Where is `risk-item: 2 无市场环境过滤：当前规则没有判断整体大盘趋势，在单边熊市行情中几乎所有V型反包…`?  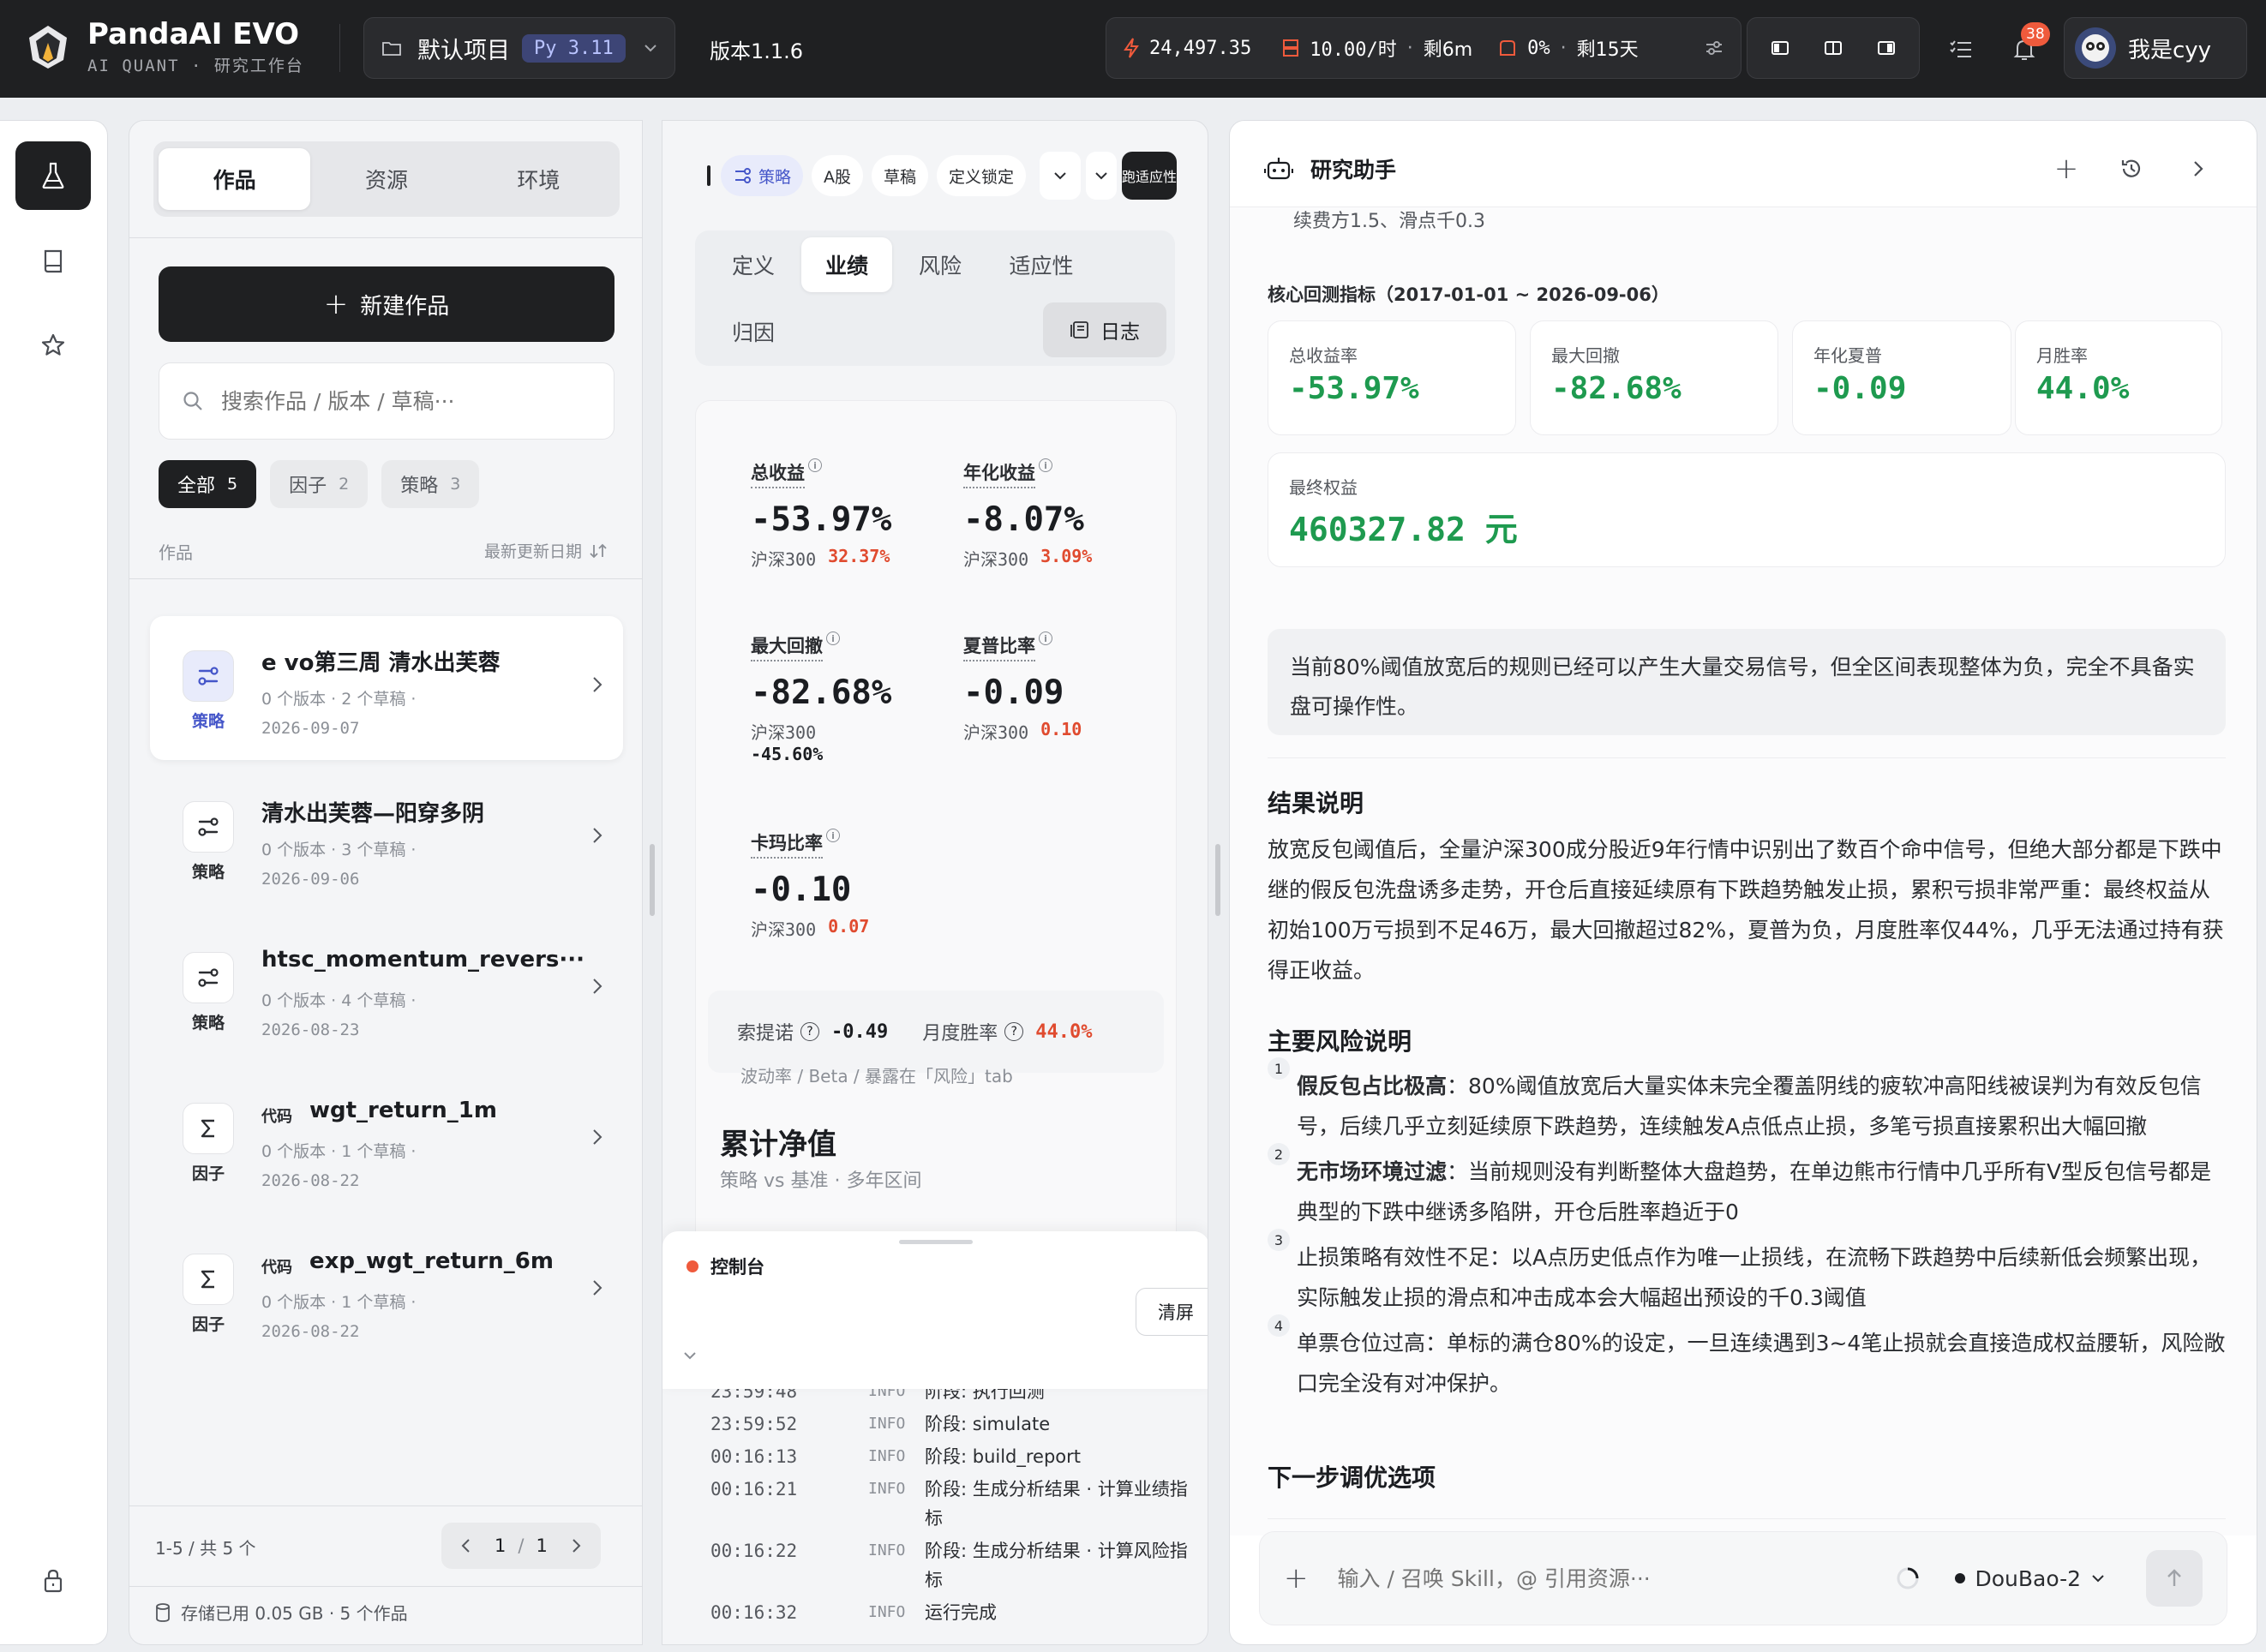 risk-item: 2 无市场环境过滤：当前规则没有判断整体大盘趋势，在单边熊市行情中几乎所有V型反包… is located at coordinates (1747, 1187).